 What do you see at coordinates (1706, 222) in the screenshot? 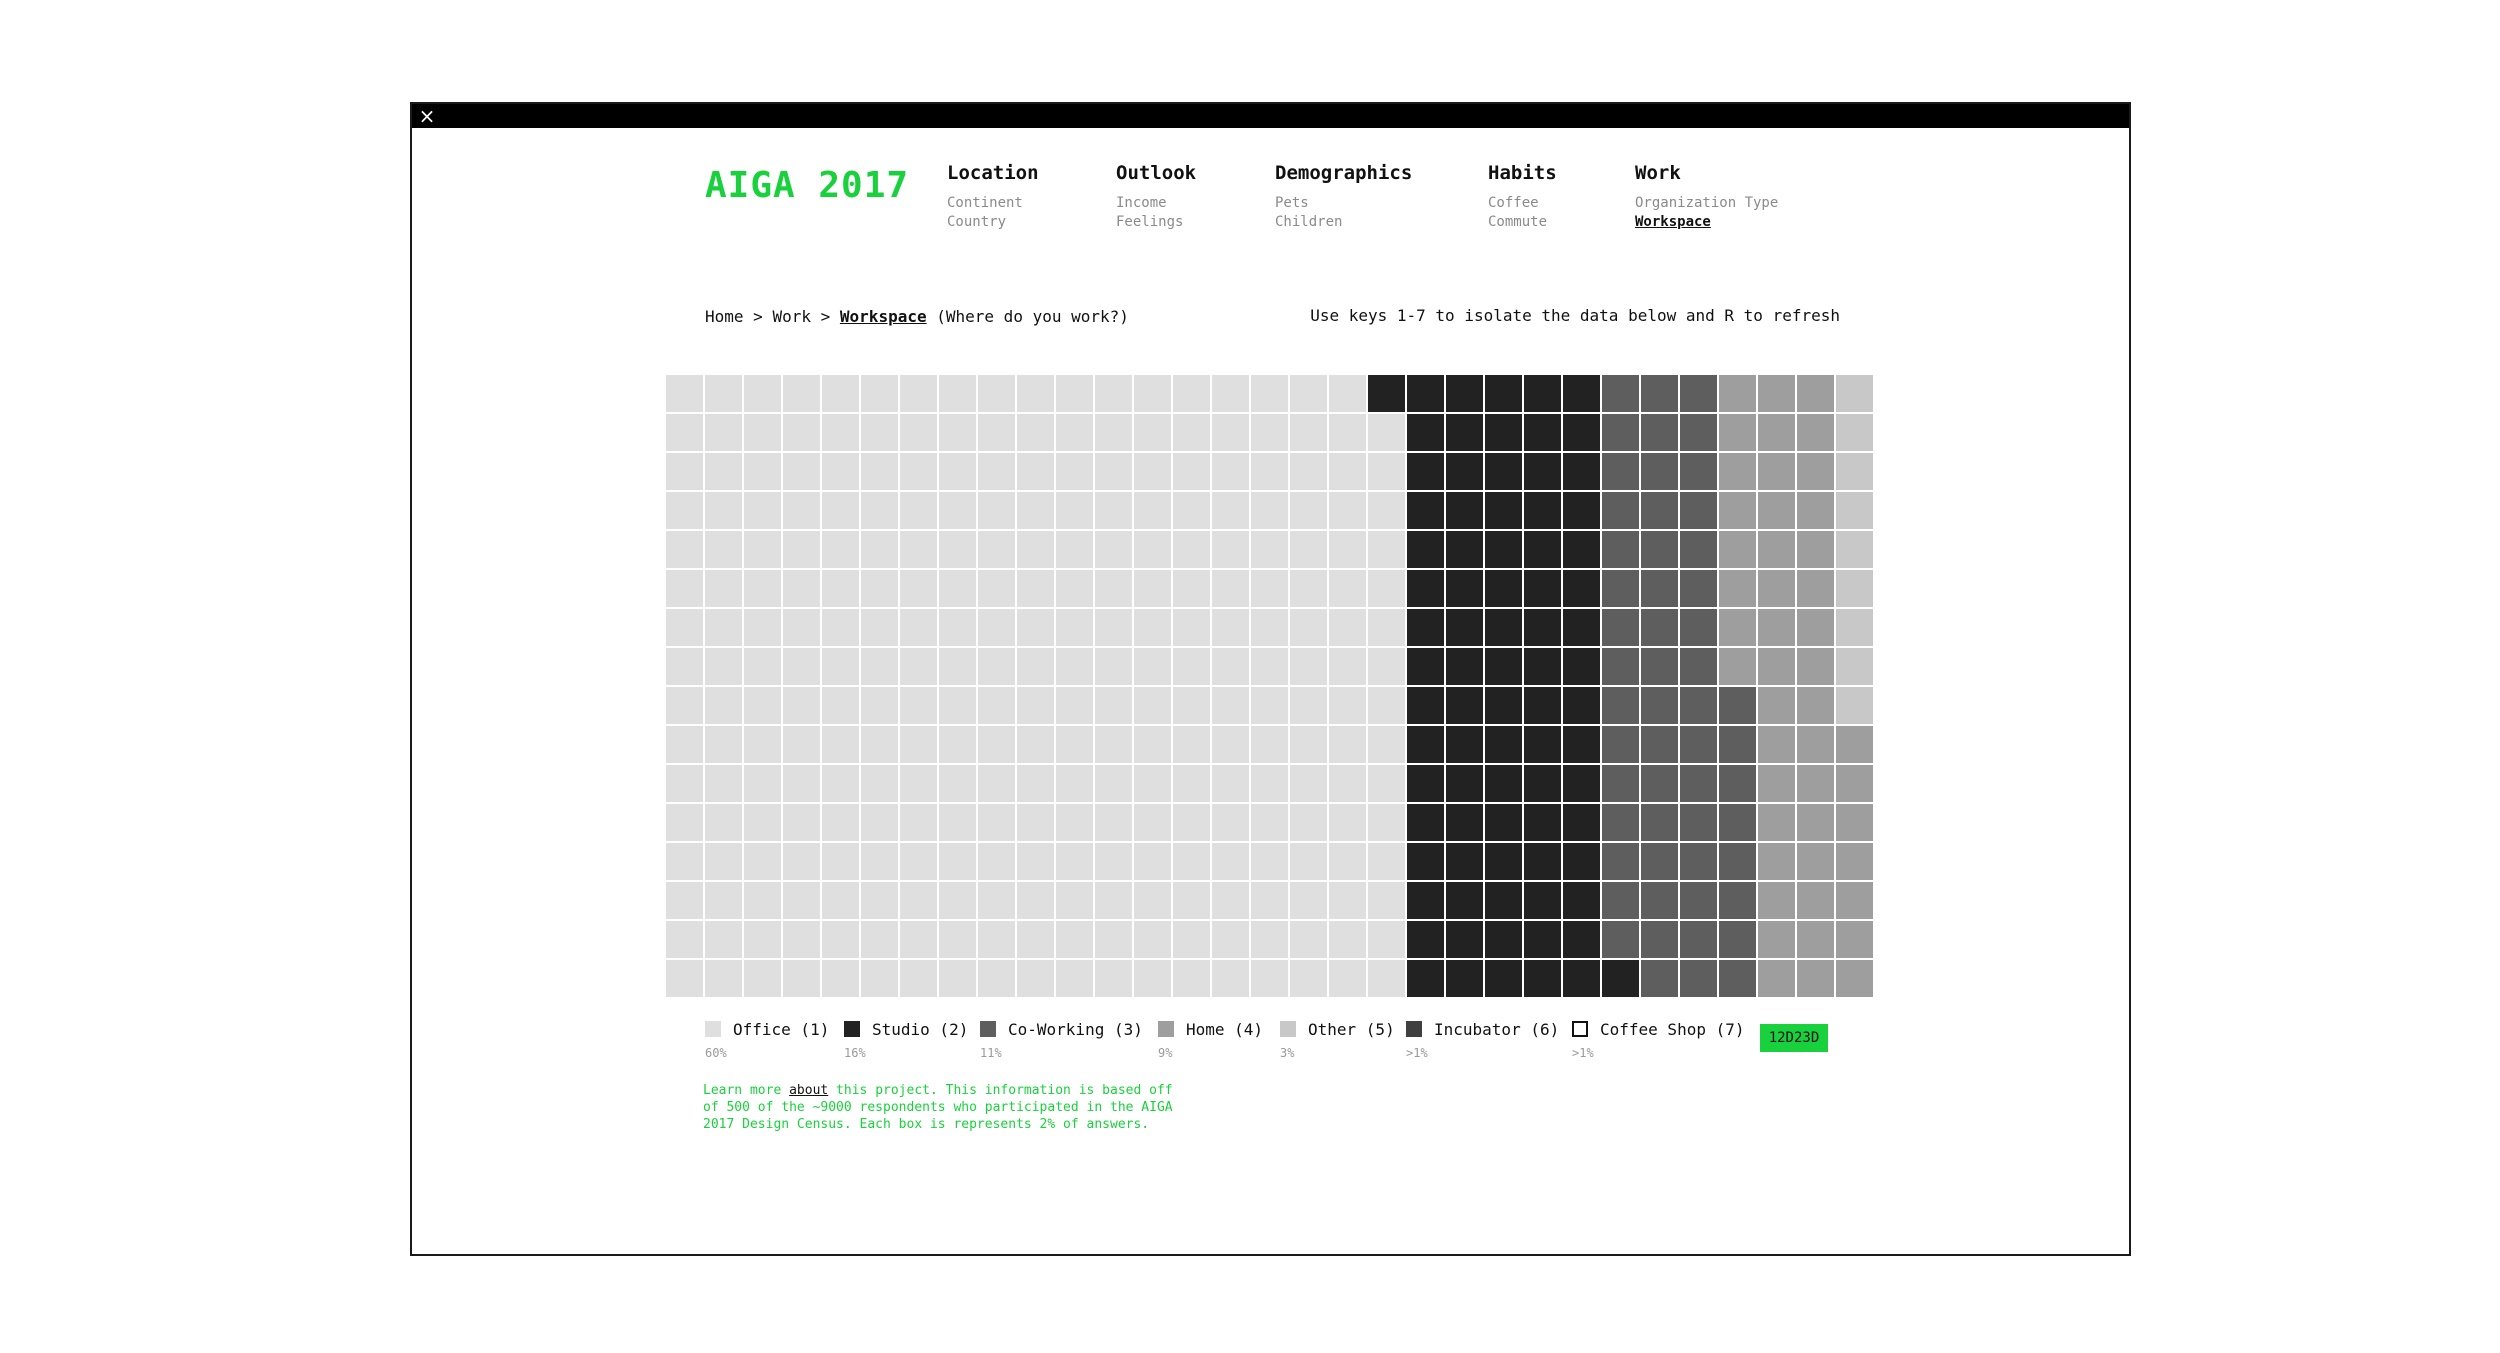
I see `nav-item-workspace: Workspace` at bounding box center [1706, 222].